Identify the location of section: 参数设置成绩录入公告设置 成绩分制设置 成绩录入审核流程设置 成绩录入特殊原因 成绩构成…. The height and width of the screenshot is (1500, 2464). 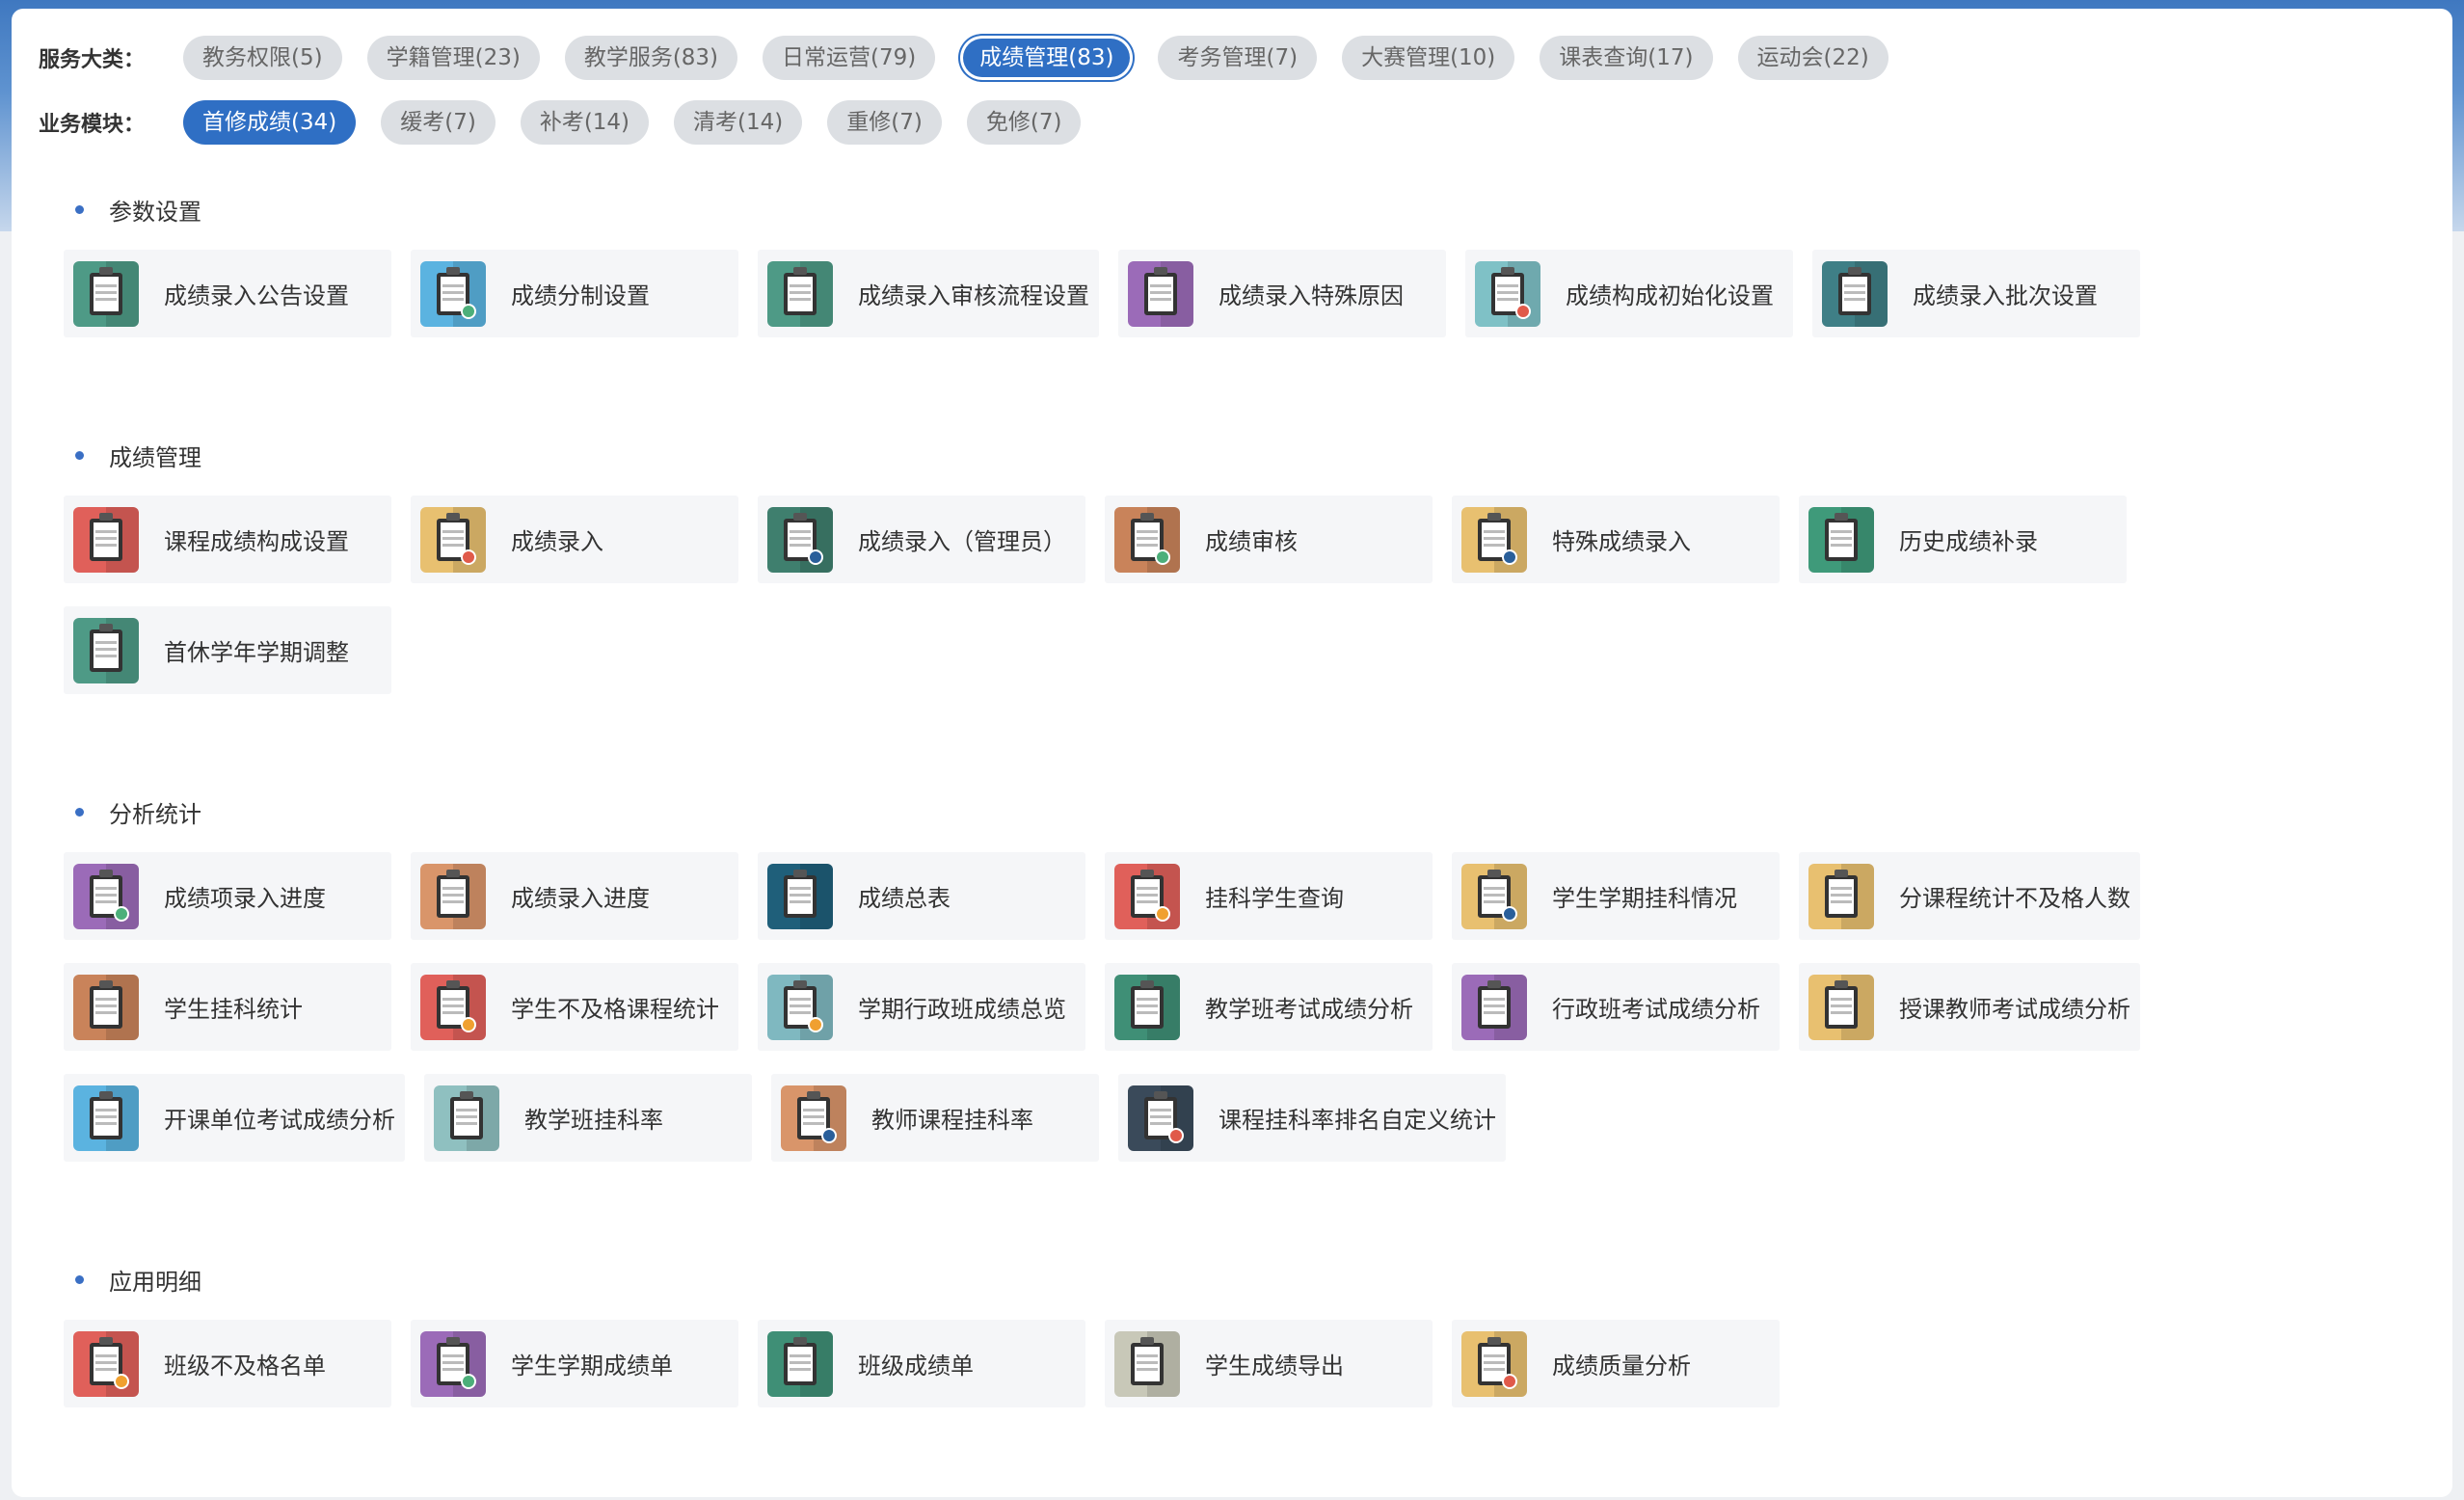
(1173, 276).